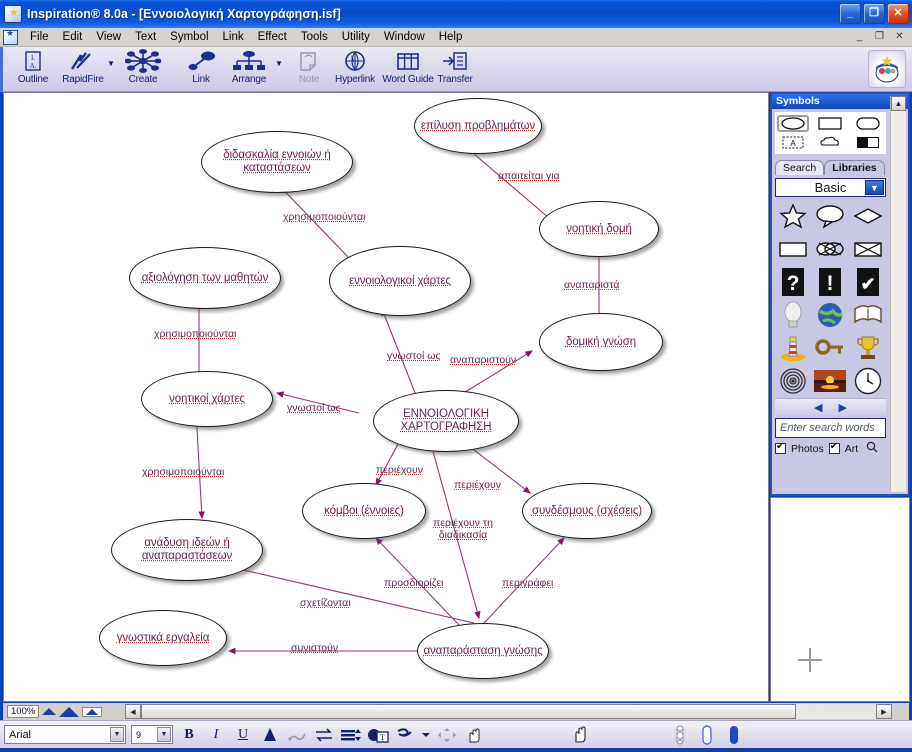 The image size is (912, 752). What do you see at coordinates (189, 37) in the screenshot?
I see `menu-symbol: Symbol` at bounding box center [189, 37].